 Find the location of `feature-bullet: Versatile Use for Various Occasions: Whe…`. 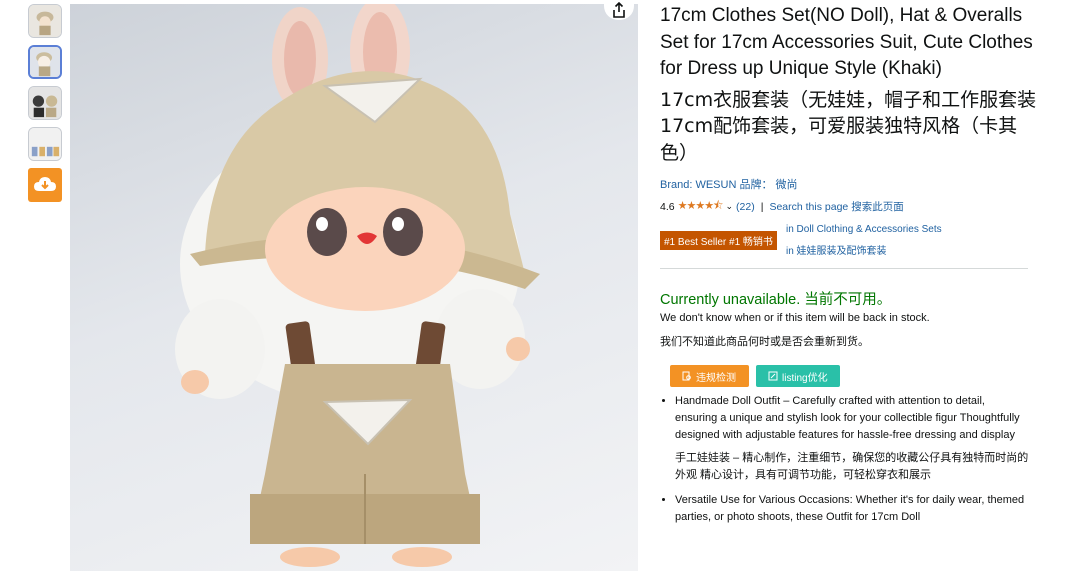

feature-bullet: Versatile Use for Various Occasions: Whe… is located at coordinates (852, 509).